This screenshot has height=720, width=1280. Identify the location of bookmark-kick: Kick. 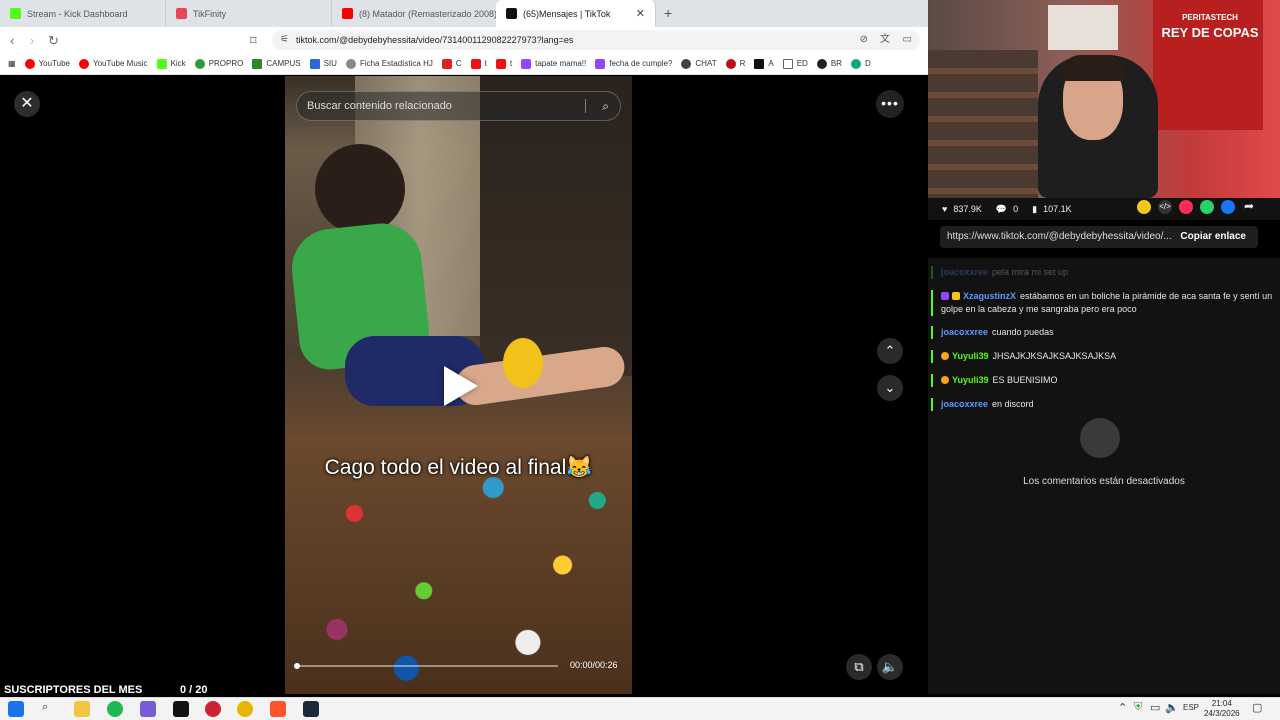
(171, 63).